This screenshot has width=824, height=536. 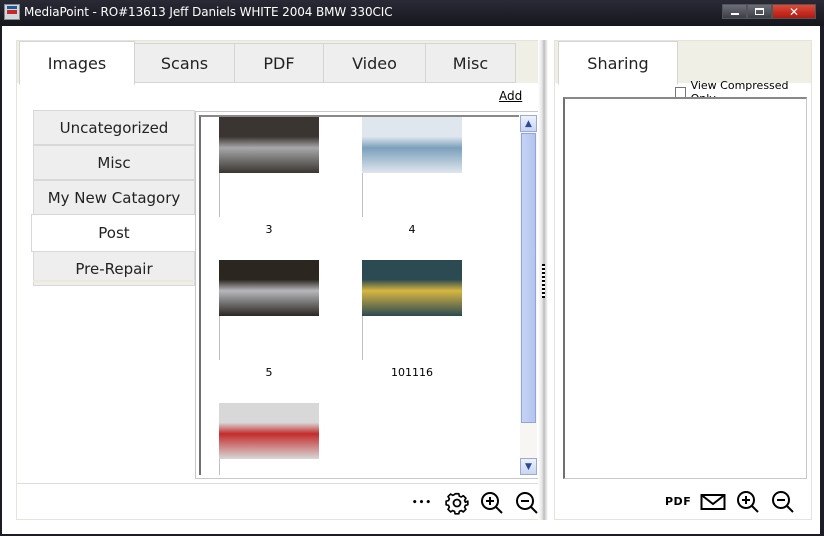 What do you see at coordinates (269, 229) in the screenshot?
I see `thumbnail-label: 3` at bounding box center [269, 229].